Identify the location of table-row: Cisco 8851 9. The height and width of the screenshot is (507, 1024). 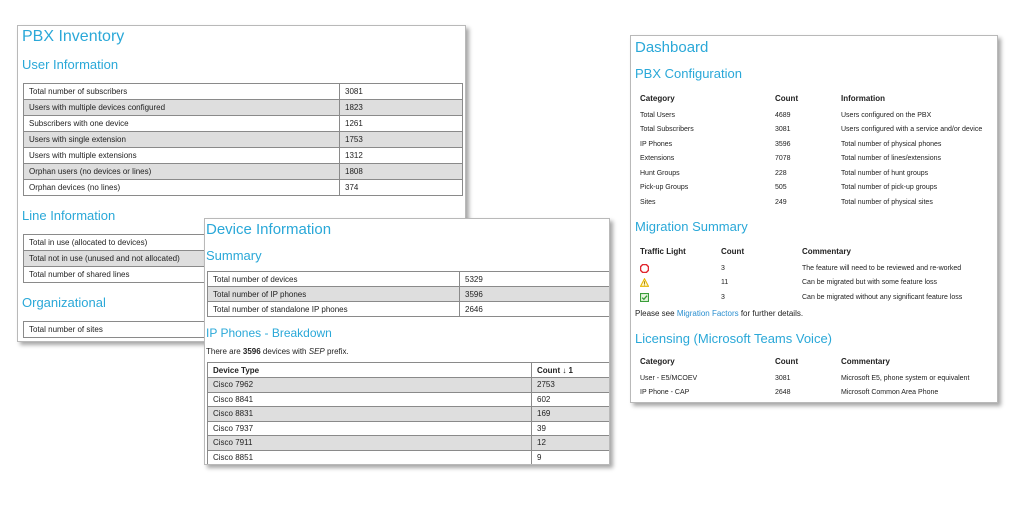
(408, 456).